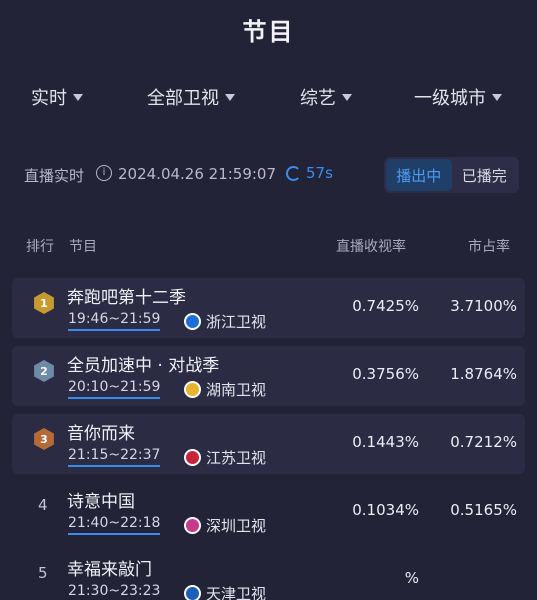 The image size is (537, 600). I want to click on channel: 江苏卫视, so click(225, 457).